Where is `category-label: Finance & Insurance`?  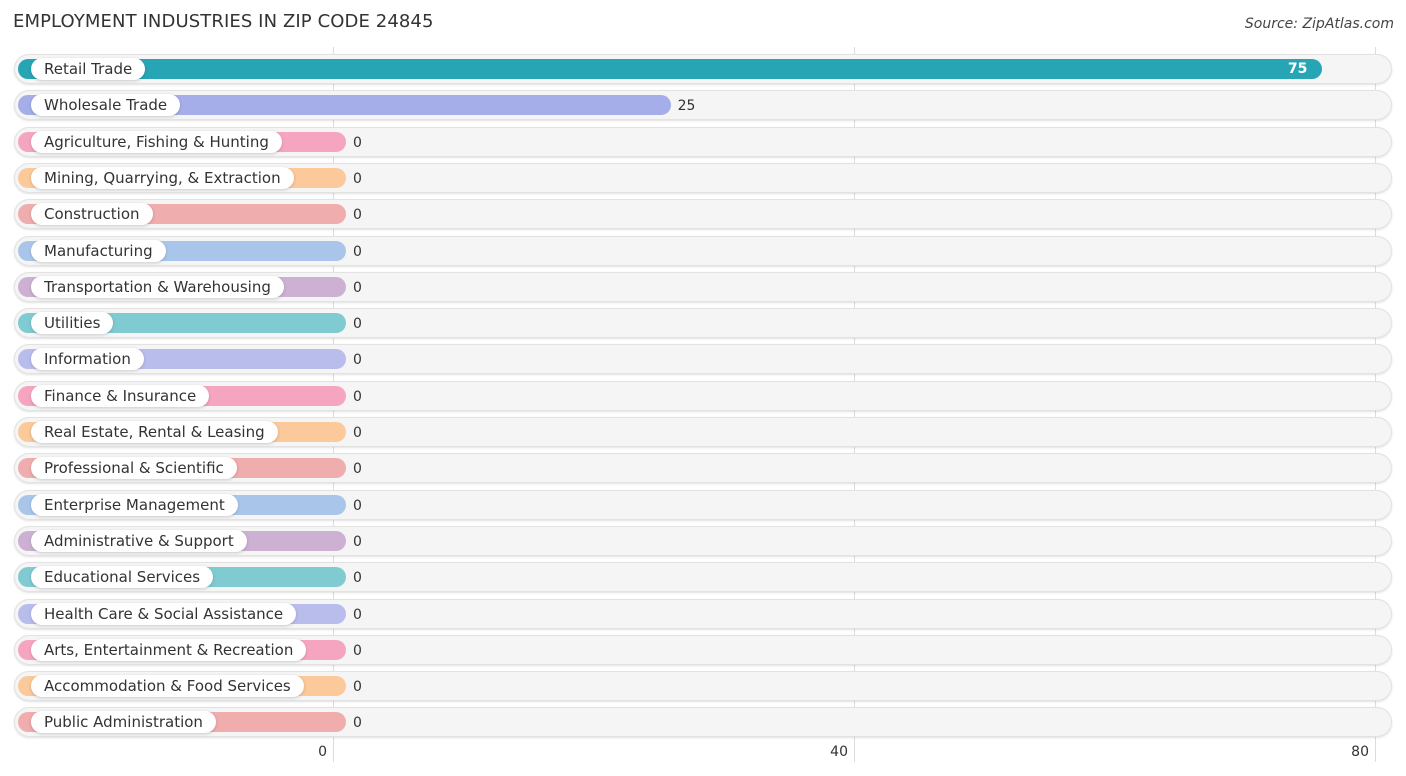 category-label: Finance & Insurance is located at coordinates (120, 395).